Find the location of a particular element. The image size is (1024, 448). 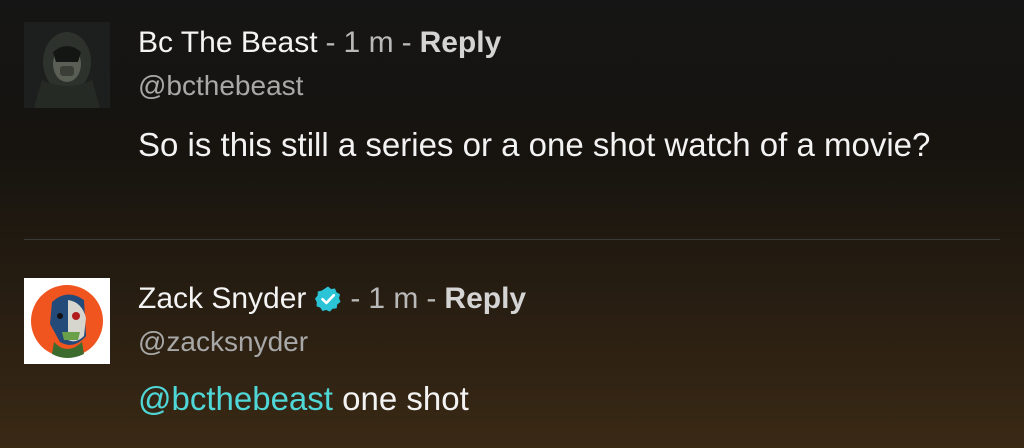

author-name: Bc The Beast is located at coordinates (228, 43).